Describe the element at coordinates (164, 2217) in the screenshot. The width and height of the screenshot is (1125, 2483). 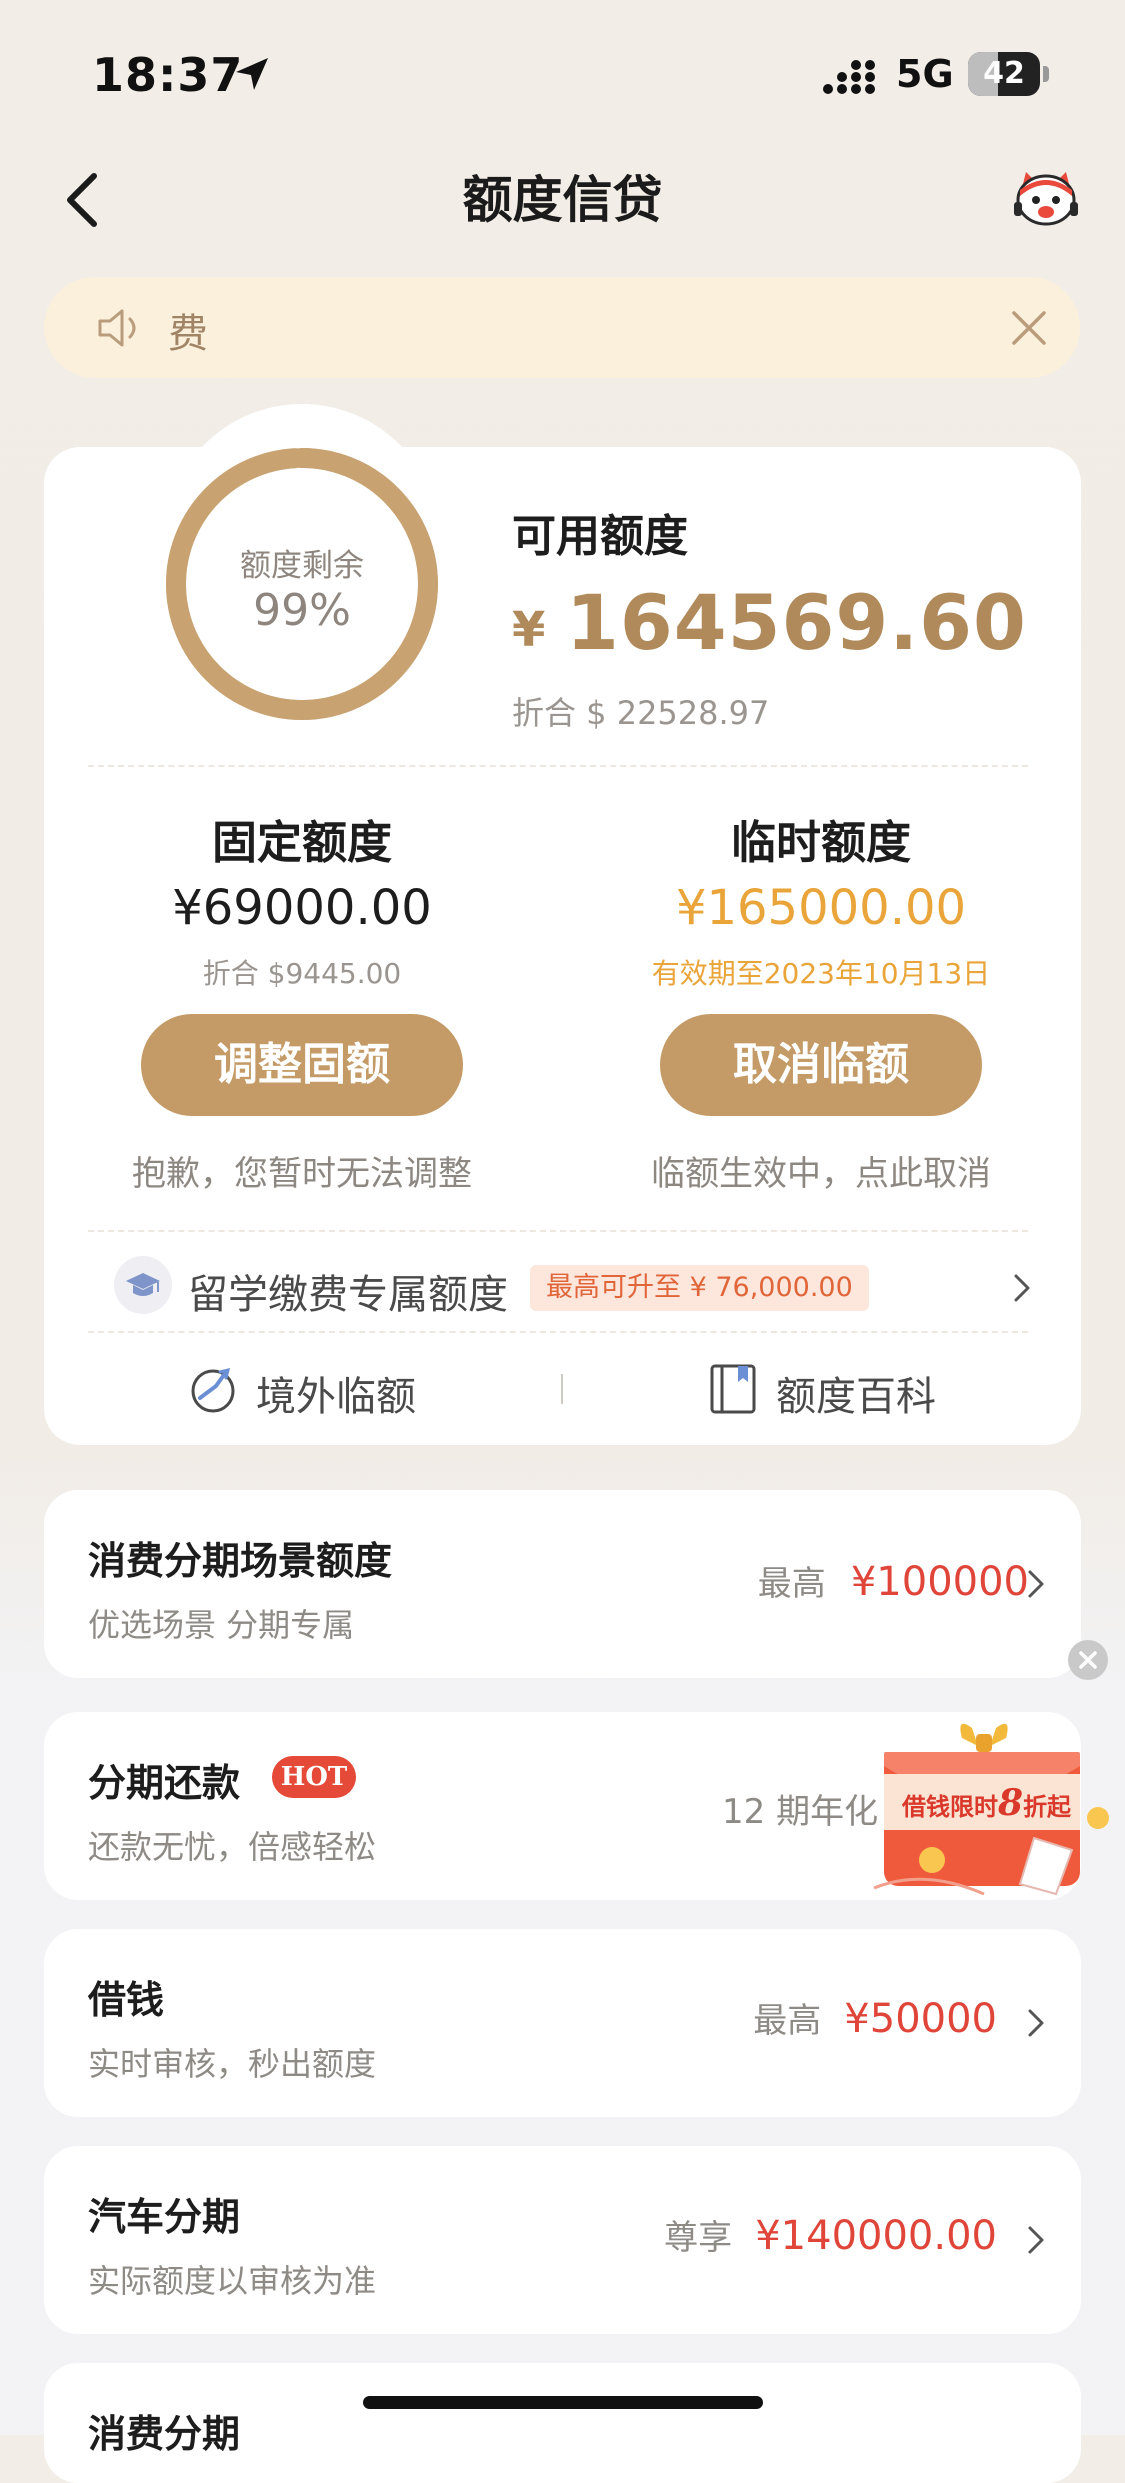
I see `product-title: 汽车分期` at that location.